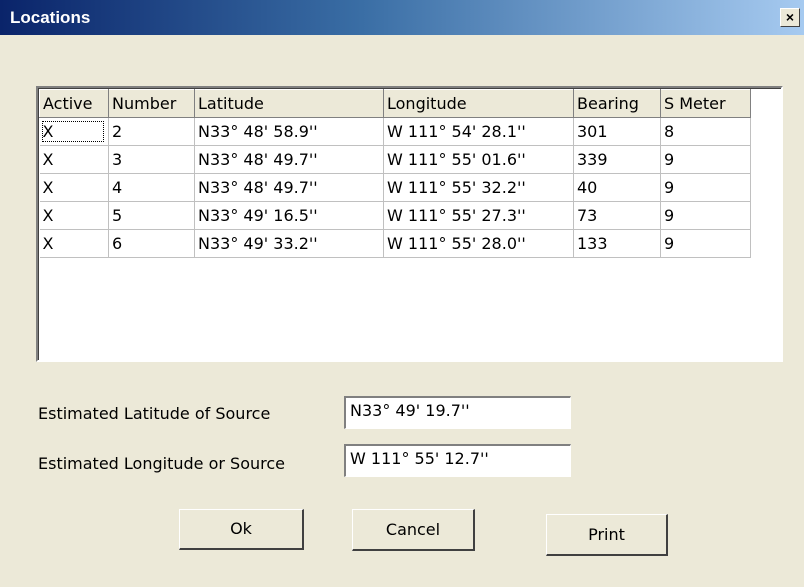 The height and width of the screenshot is (587, 804). Describe the element at coordinates (151, 103) in the screenshot. I see `column-header-number: Number` at that location.